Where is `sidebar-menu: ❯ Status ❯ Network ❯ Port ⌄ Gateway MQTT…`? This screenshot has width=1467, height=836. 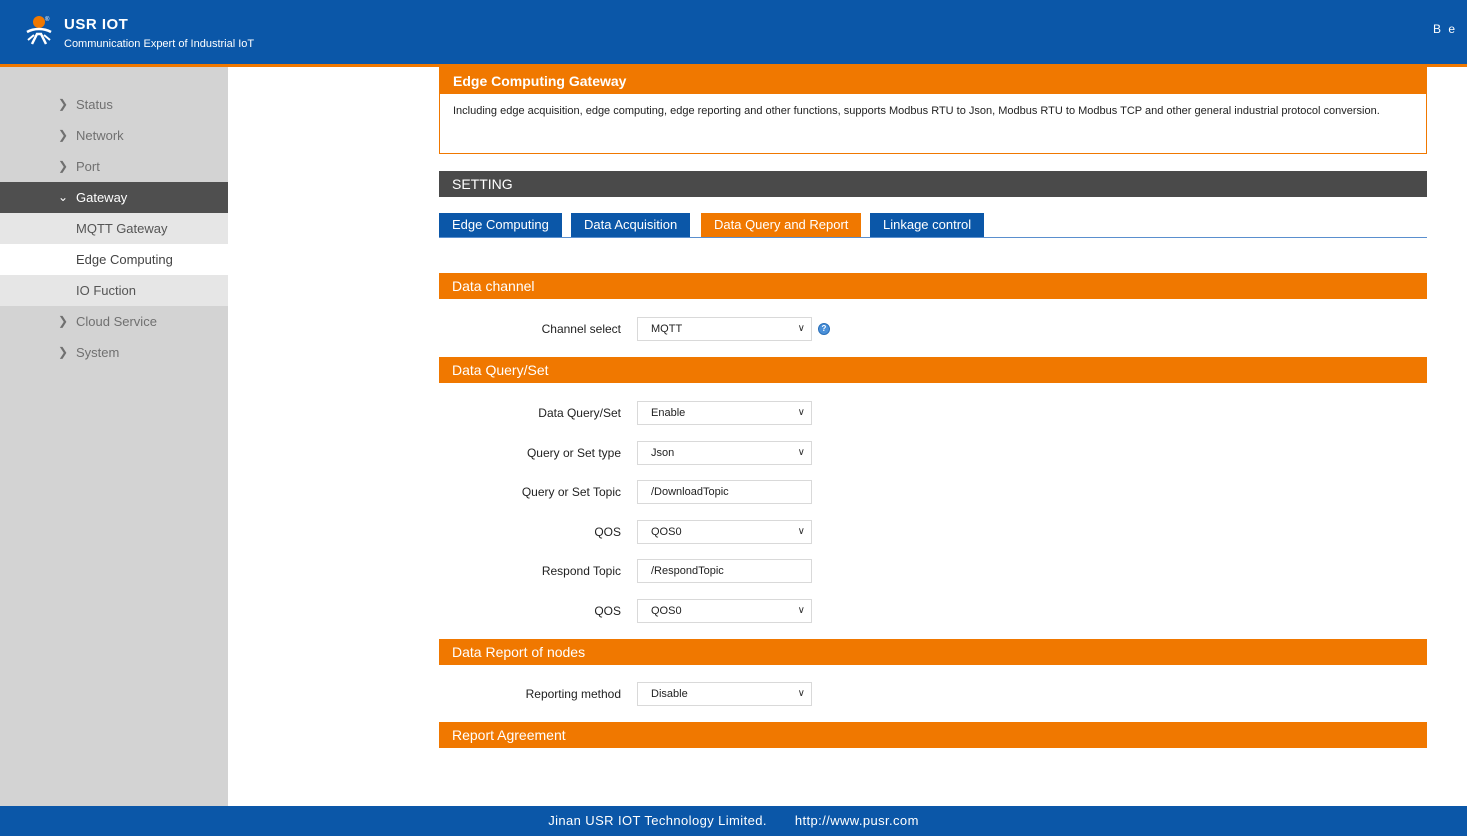 sidebar-menu: ❯ Status ❯ Network ❯ Port ⌄ Gateway MQTT… is located at coordinates (114, 228).